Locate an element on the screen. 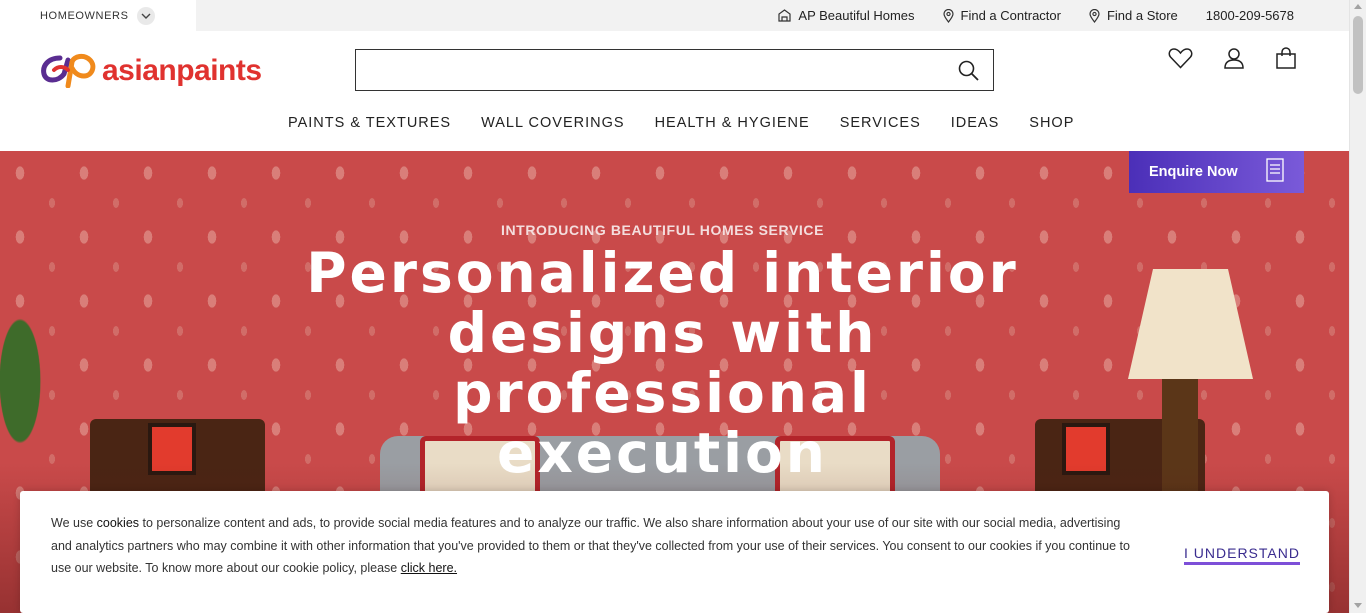 This screenshot has width=1366, height=613. logo-mark-icon is located at coordinates (69, 70).